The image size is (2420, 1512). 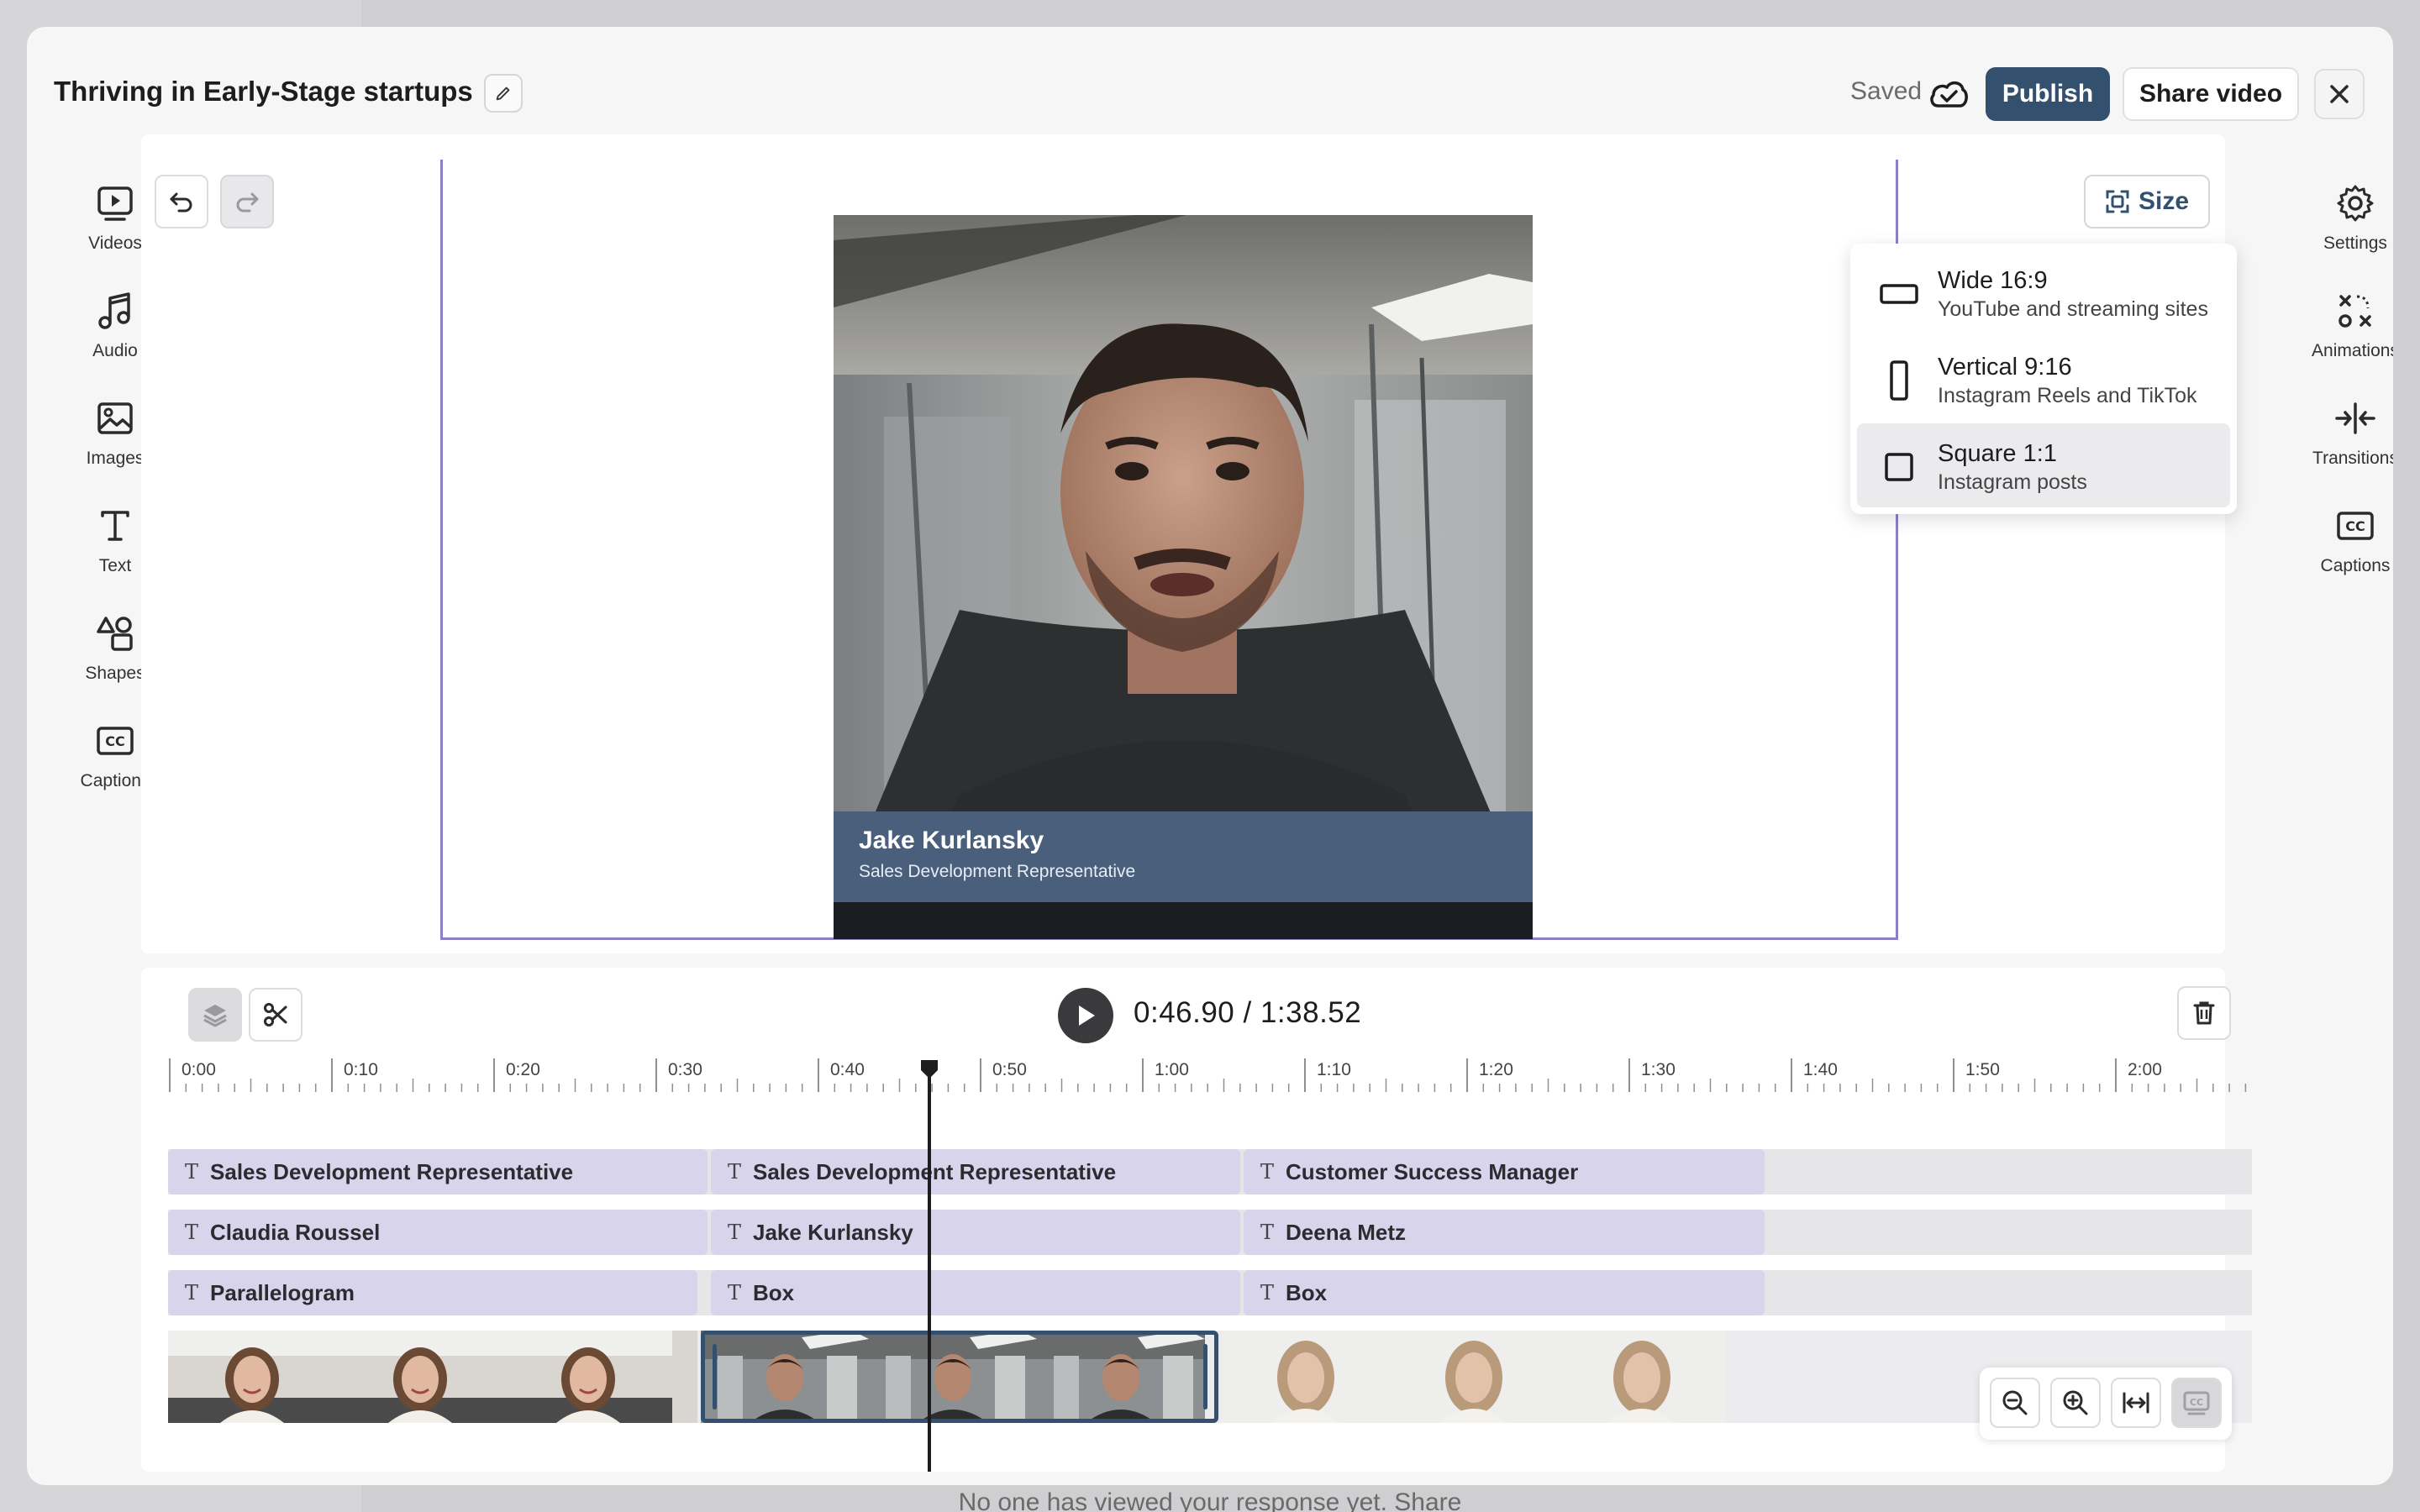 What do you see at coordinates (247, 201) in the screenshot?
I see `redo-button` at bounding box center [247, 201].